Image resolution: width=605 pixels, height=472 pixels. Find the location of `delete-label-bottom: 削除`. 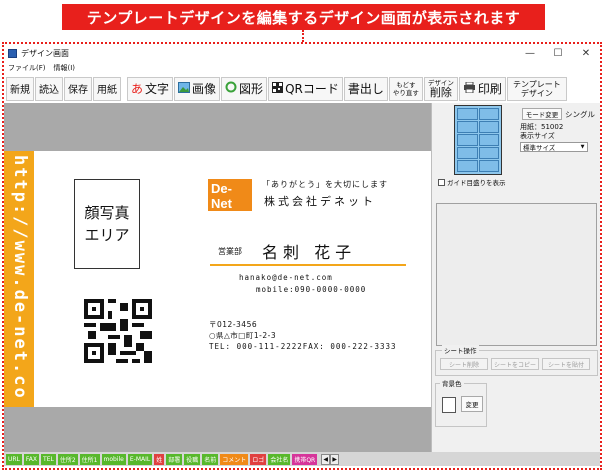

delete-label-bottom: 削除 is located at coordinates (440, 92).